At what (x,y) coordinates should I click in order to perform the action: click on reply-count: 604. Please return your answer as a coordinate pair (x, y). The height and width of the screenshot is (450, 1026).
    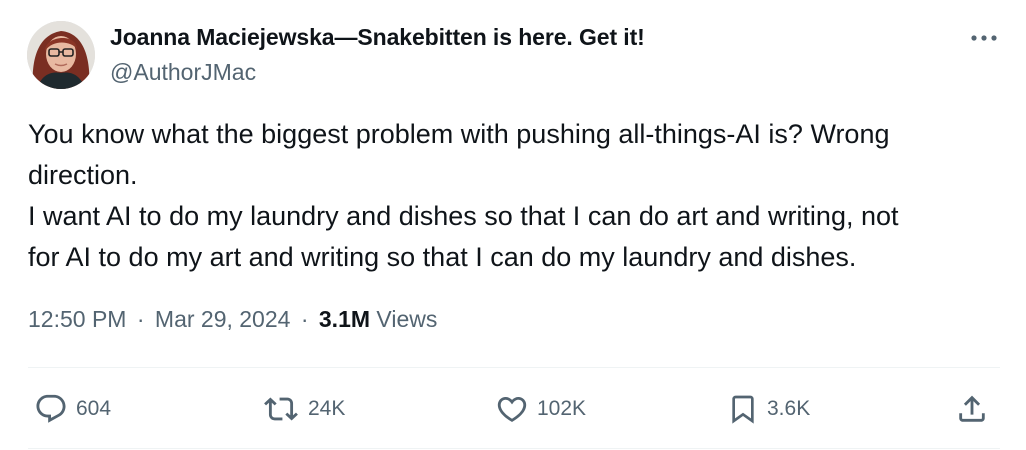
    Looking at the image, I should click on (94, 408).